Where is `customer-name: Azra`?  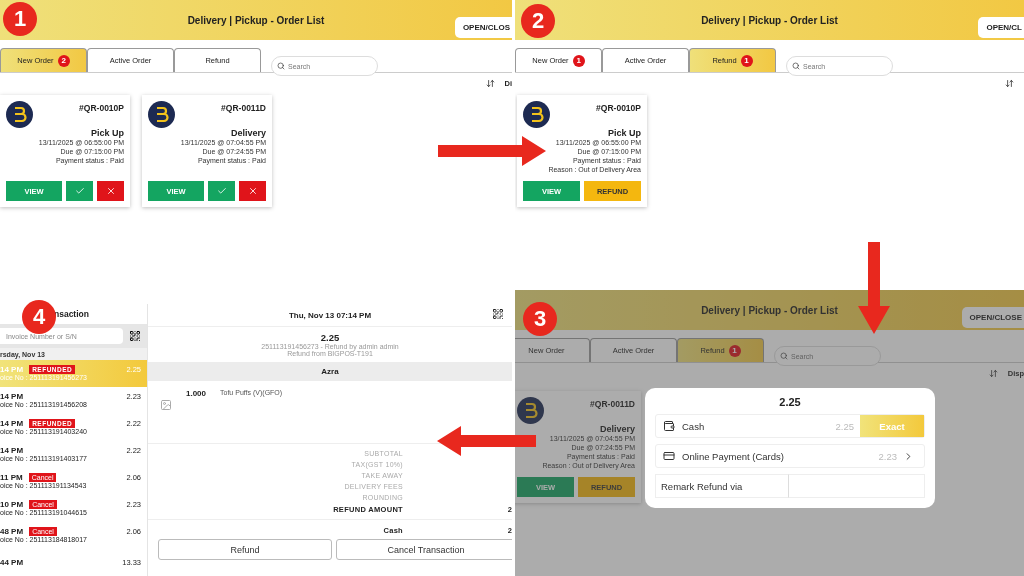 customer-name: Azra is located at coordinates (330, 371).